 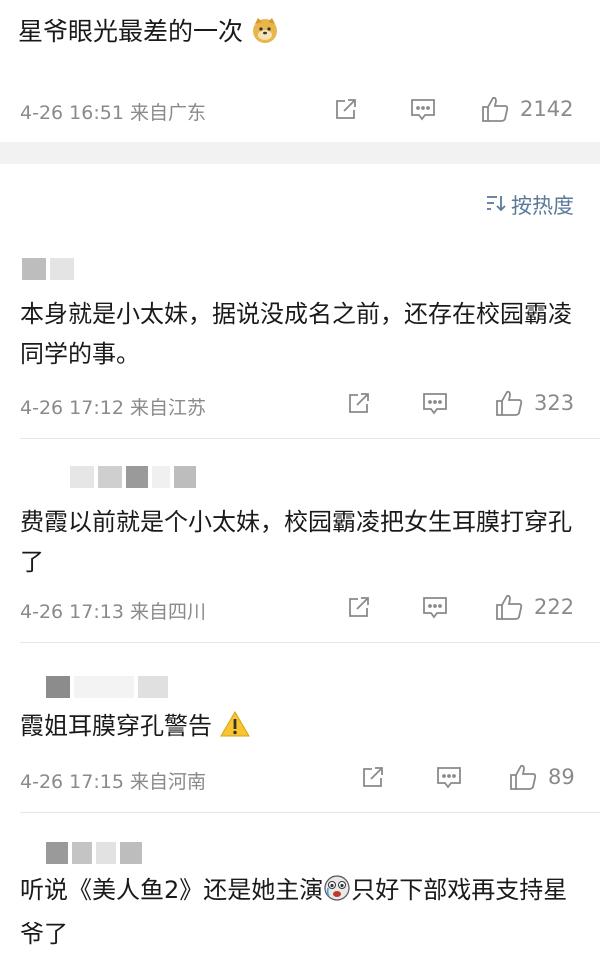 I want to click on sort-label: 按热度, so click(x=542, y=206).